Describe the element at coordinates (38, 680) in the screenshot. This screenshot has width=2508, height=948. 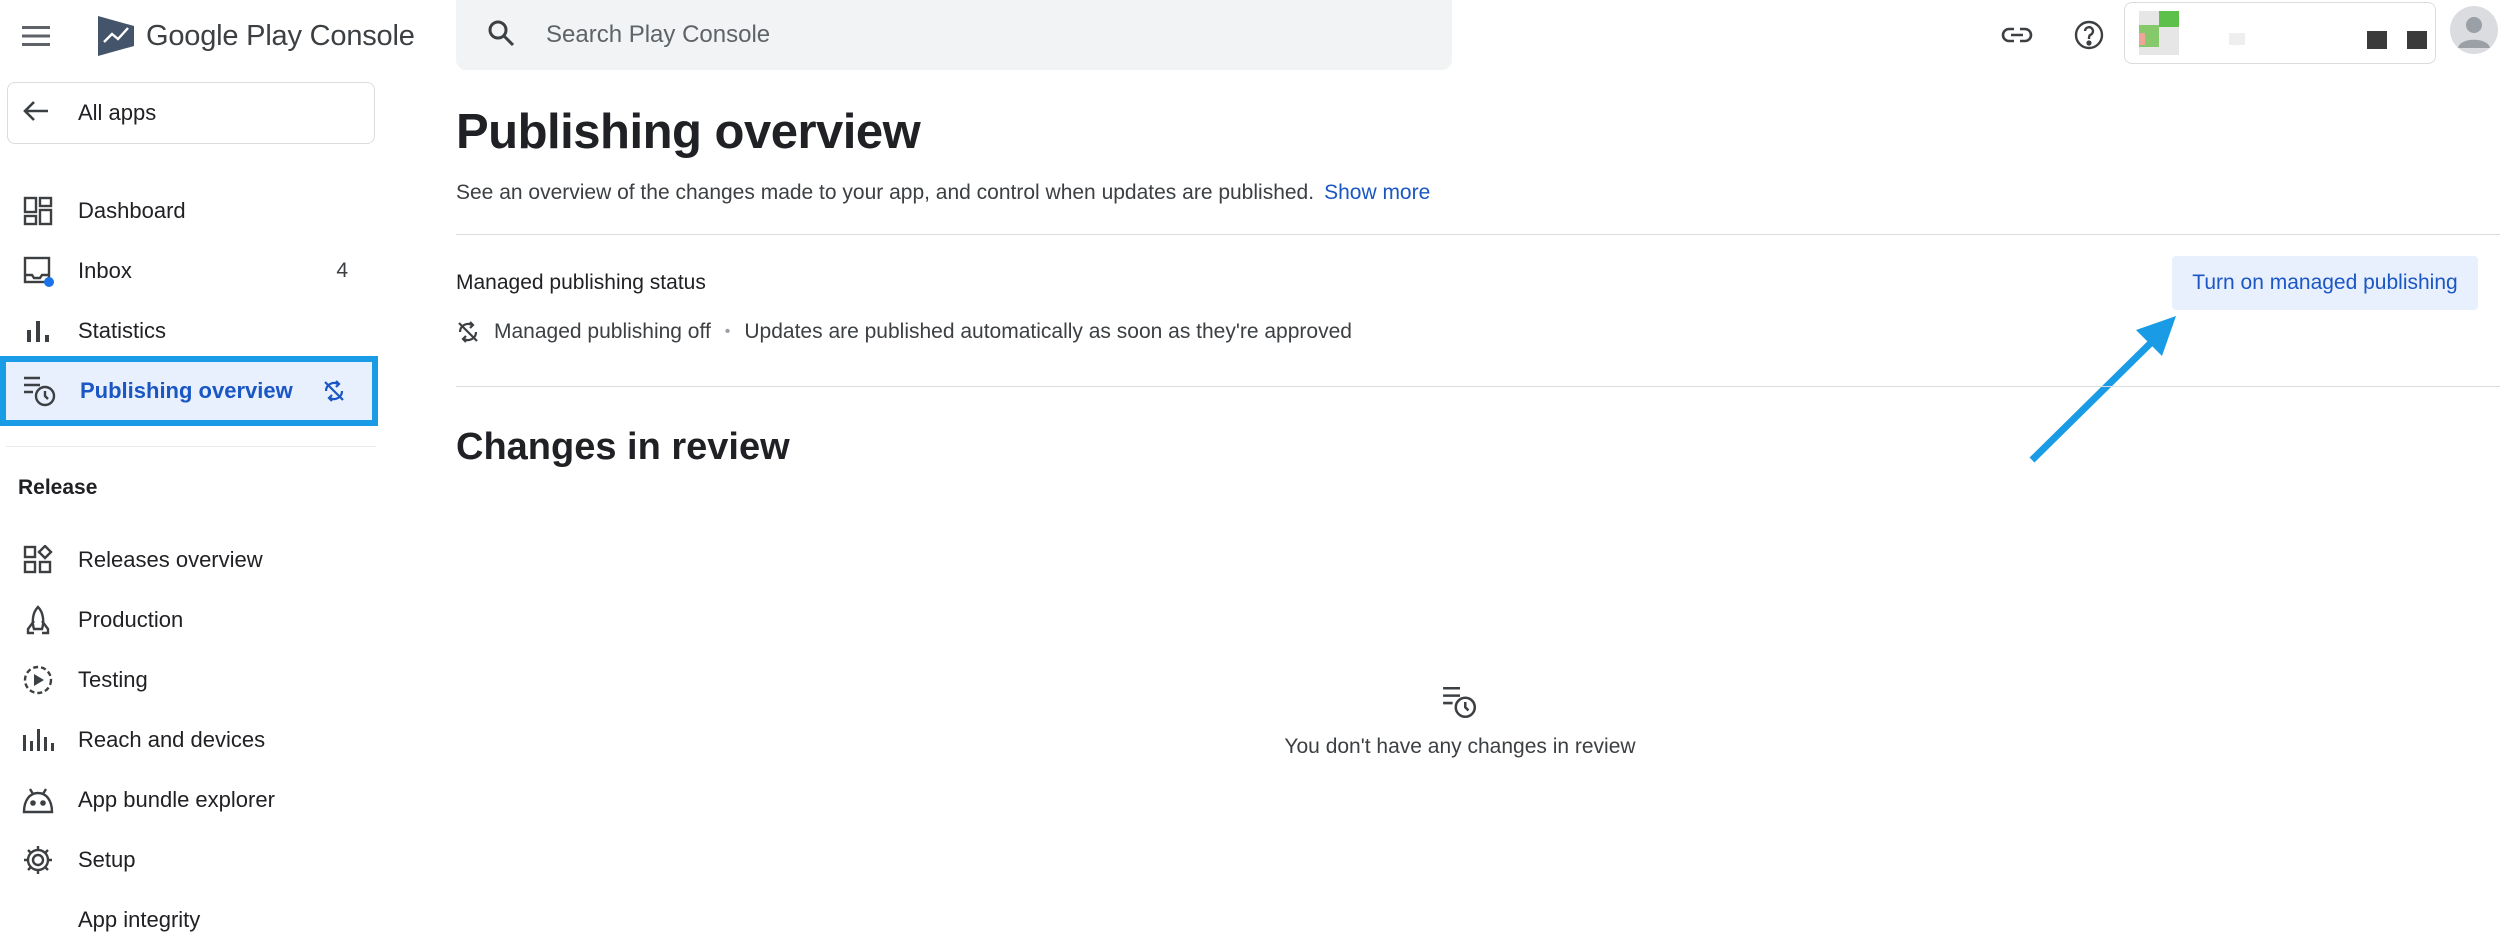
I see `testing-icon` at that location.